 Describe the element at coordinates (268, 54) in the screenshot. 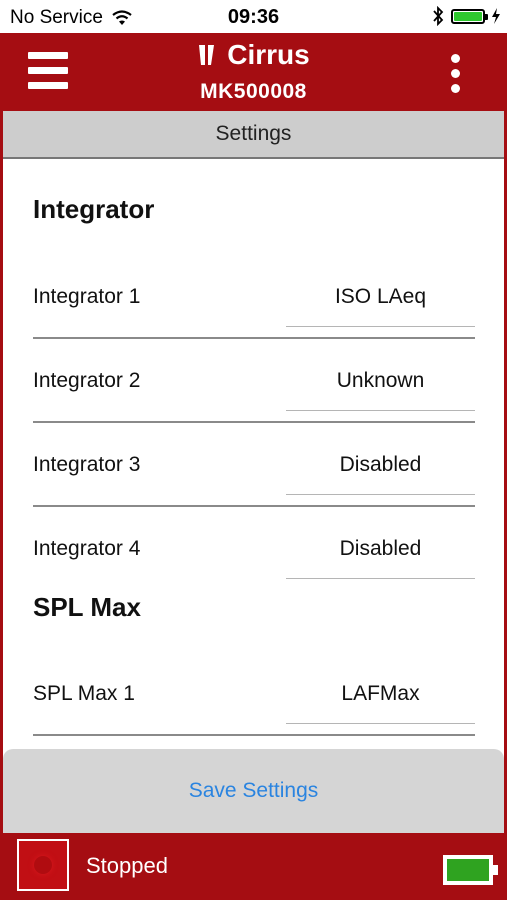

I see `logo-text: Cirrus` at that location.